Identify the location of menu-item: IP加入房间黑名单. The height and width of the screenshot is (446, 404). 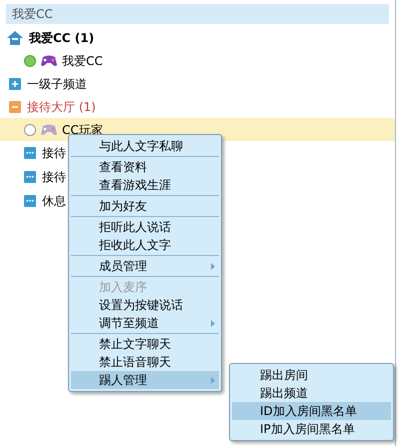
(311, 429).